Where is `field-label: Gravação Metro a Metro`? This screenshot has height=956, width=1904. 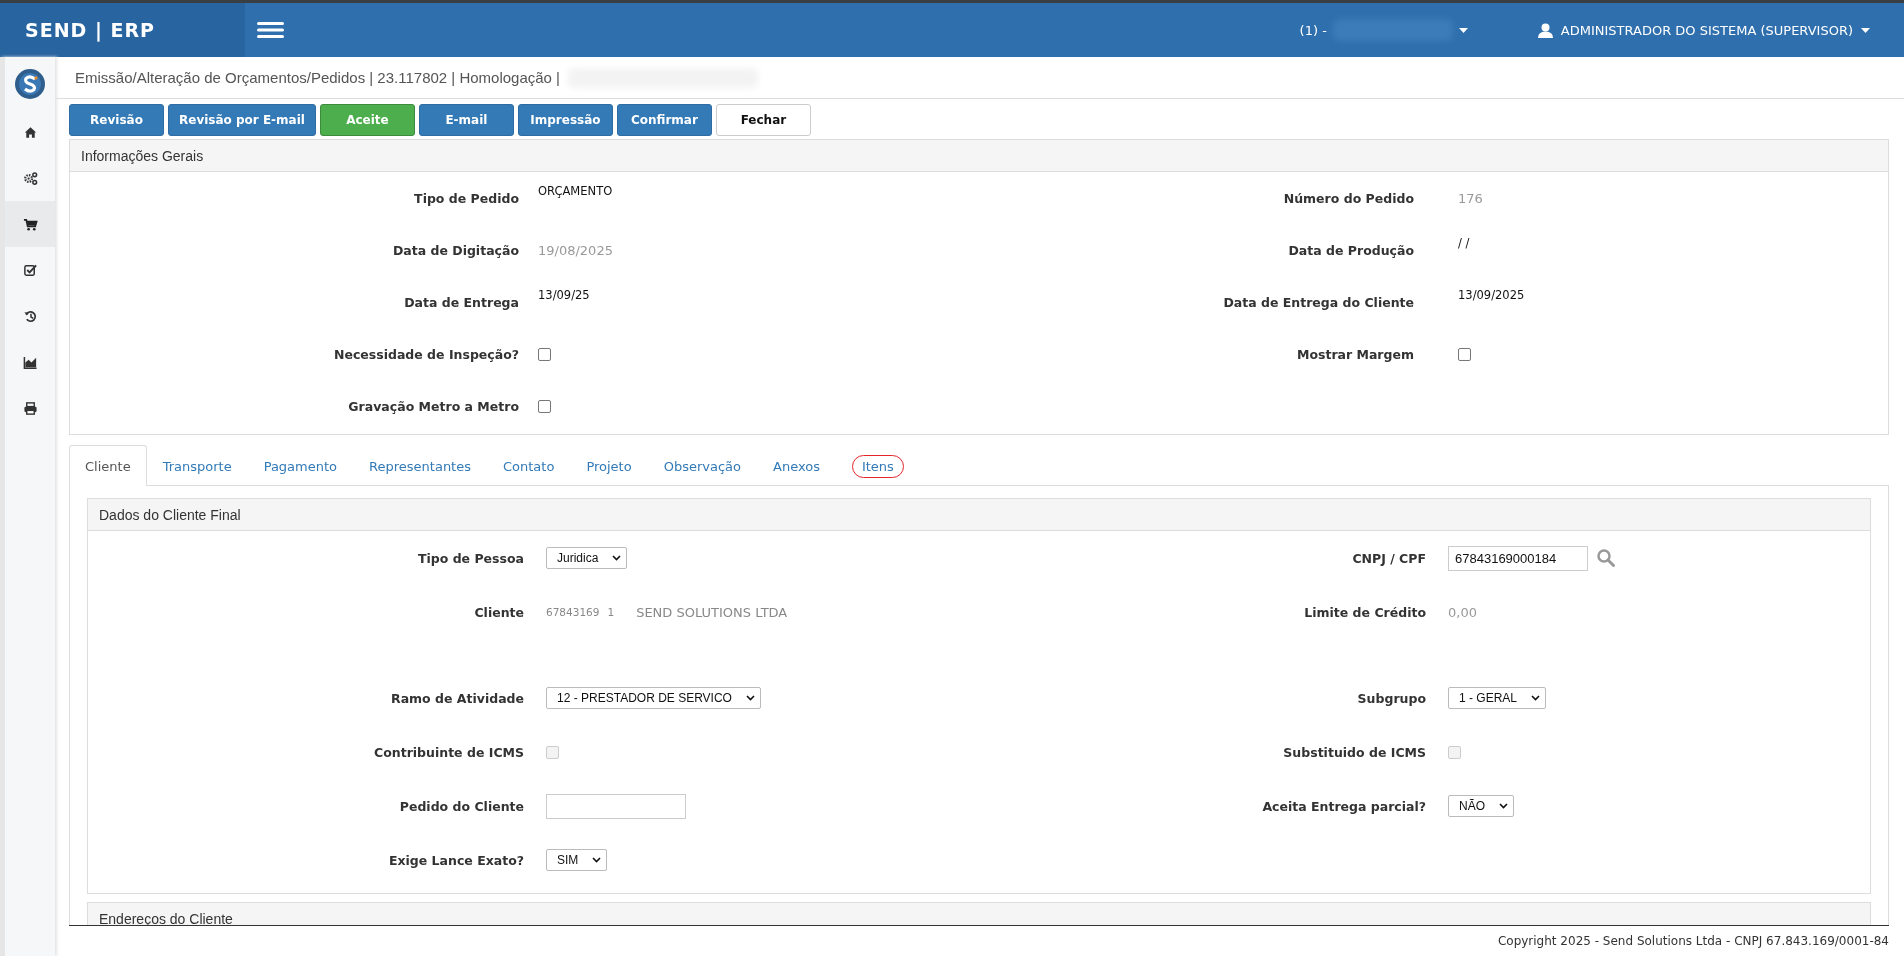
field-label: Gravação Metro a Metro is located at coordinates (433, 406).